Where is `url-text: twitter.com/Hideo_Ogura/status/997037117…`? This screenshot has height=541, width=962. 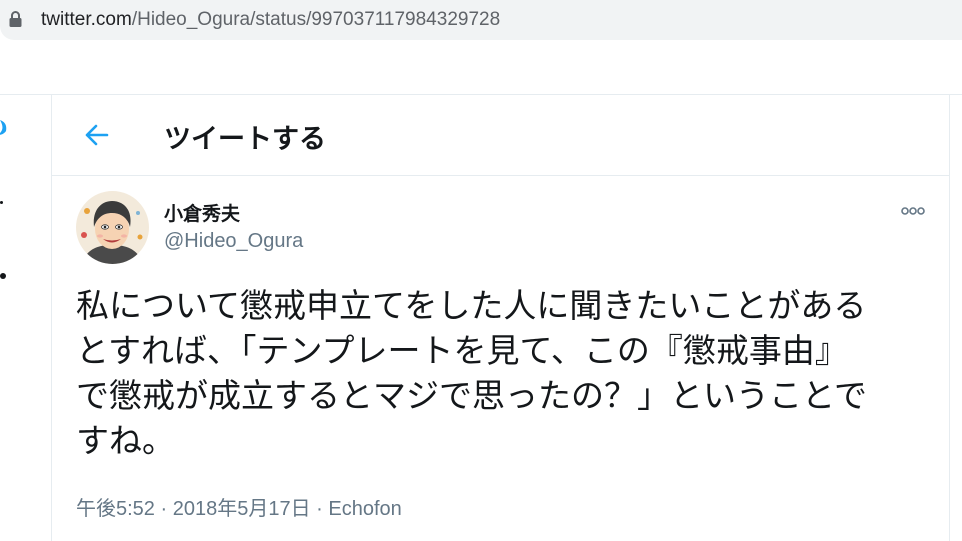 url-text: twitter.com/Hideo_Ogura/status/997037117… is located at coordinates (270, 20).